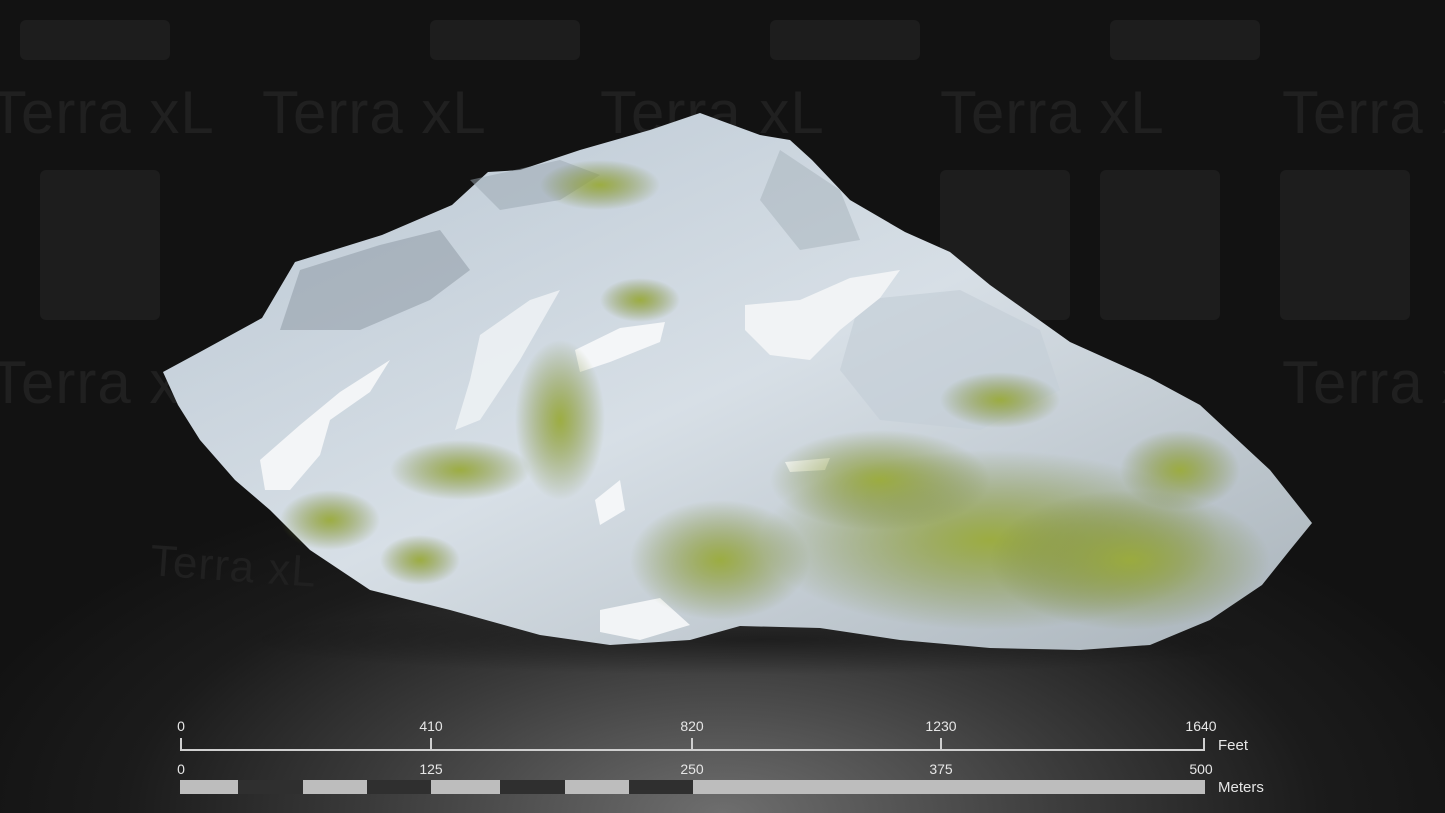 The height and width of the screenshot is (813, 1445). Describe the element at coordinates (1233, 745) in the screenshot. I see `feet-unit-label: Feet` at that location.